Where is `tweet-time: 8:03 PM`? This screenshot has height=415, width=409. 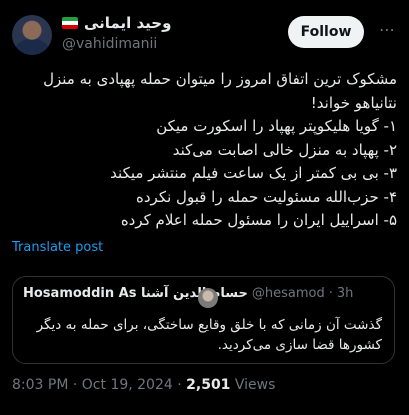 tweet-time: 8:03 PM is located at coordinates (40, 385).